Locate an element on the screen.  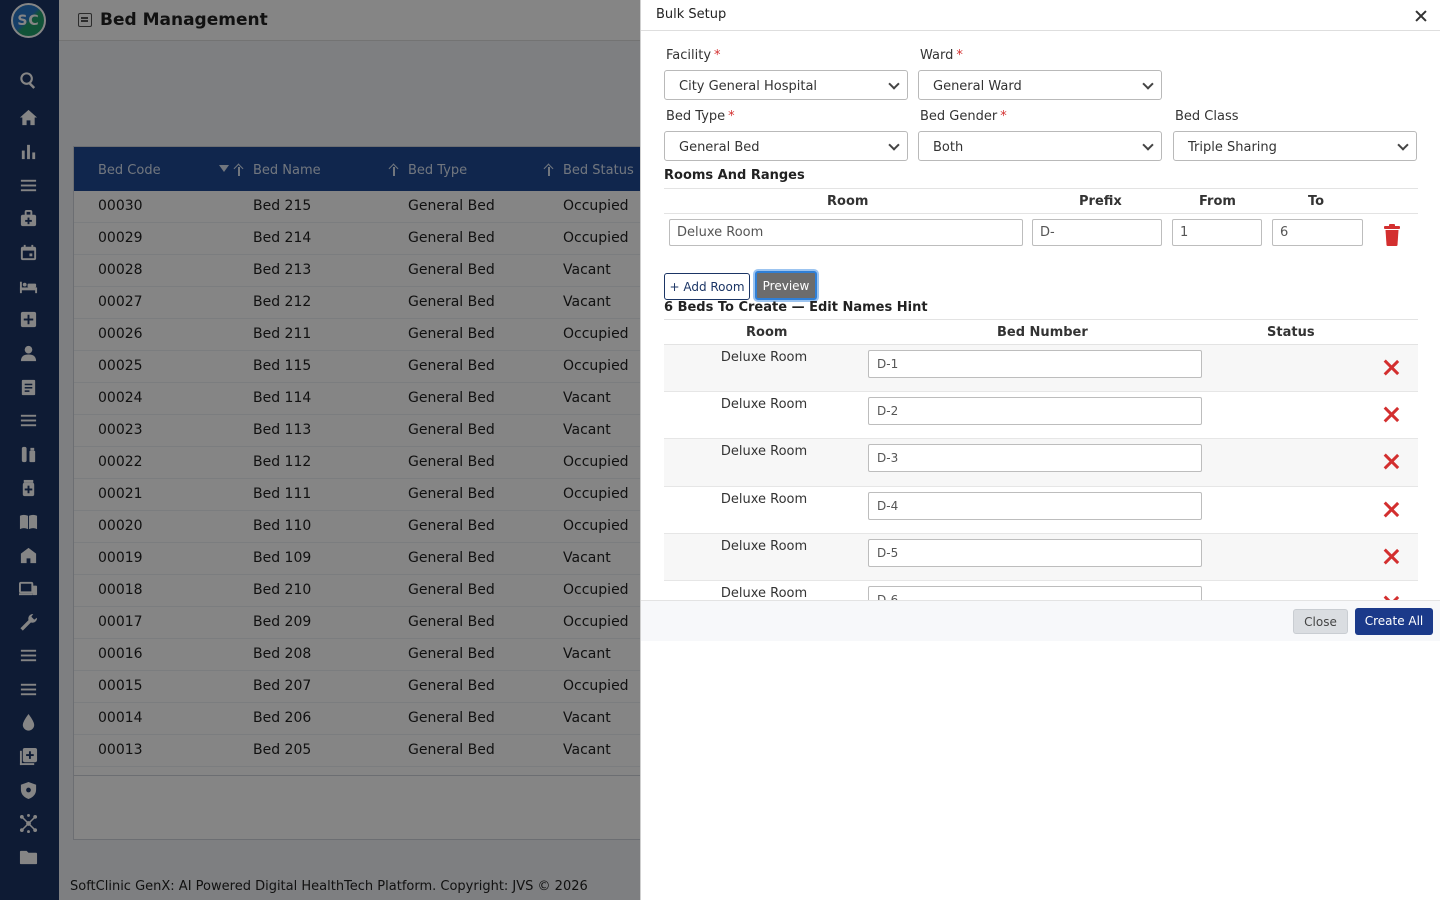
preview-row: Deluxe Room D-6 is located at coordinates (1041, 590).